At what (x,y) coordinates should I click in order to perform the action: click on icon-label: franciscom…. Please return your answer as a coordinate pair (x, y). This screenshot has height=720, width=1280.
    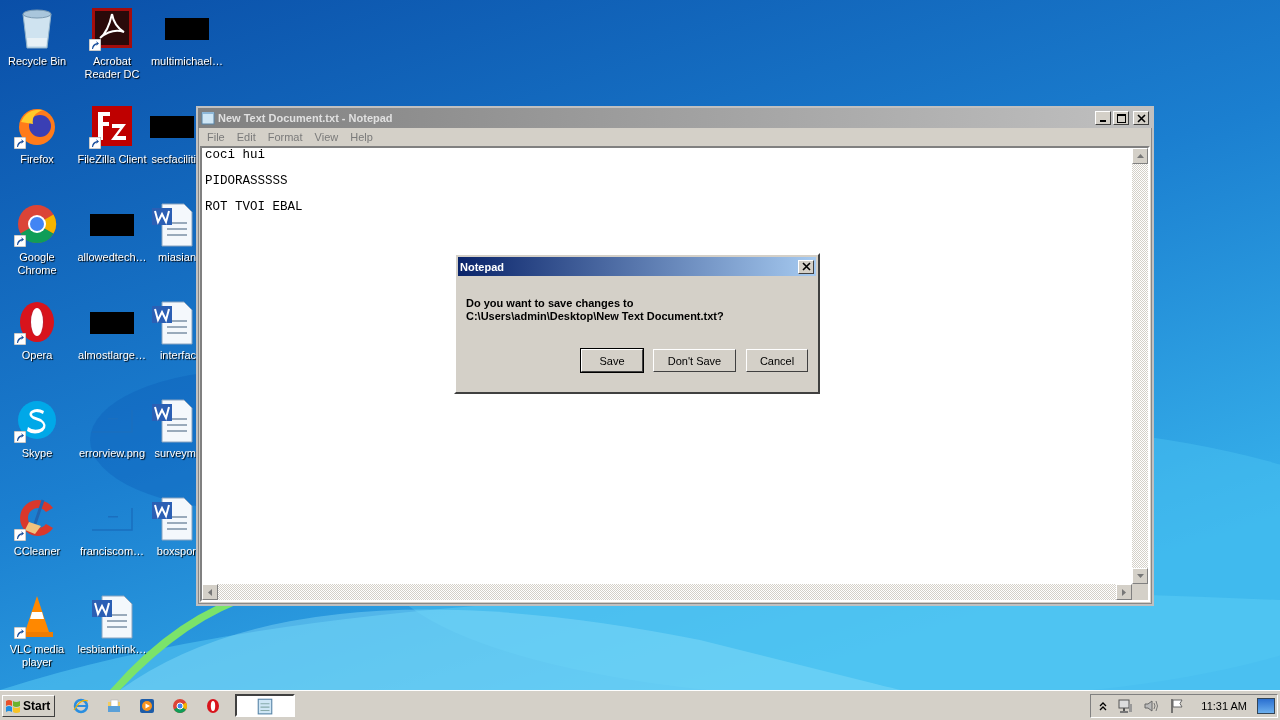
    Looking at the image, I should click on (112, 551).